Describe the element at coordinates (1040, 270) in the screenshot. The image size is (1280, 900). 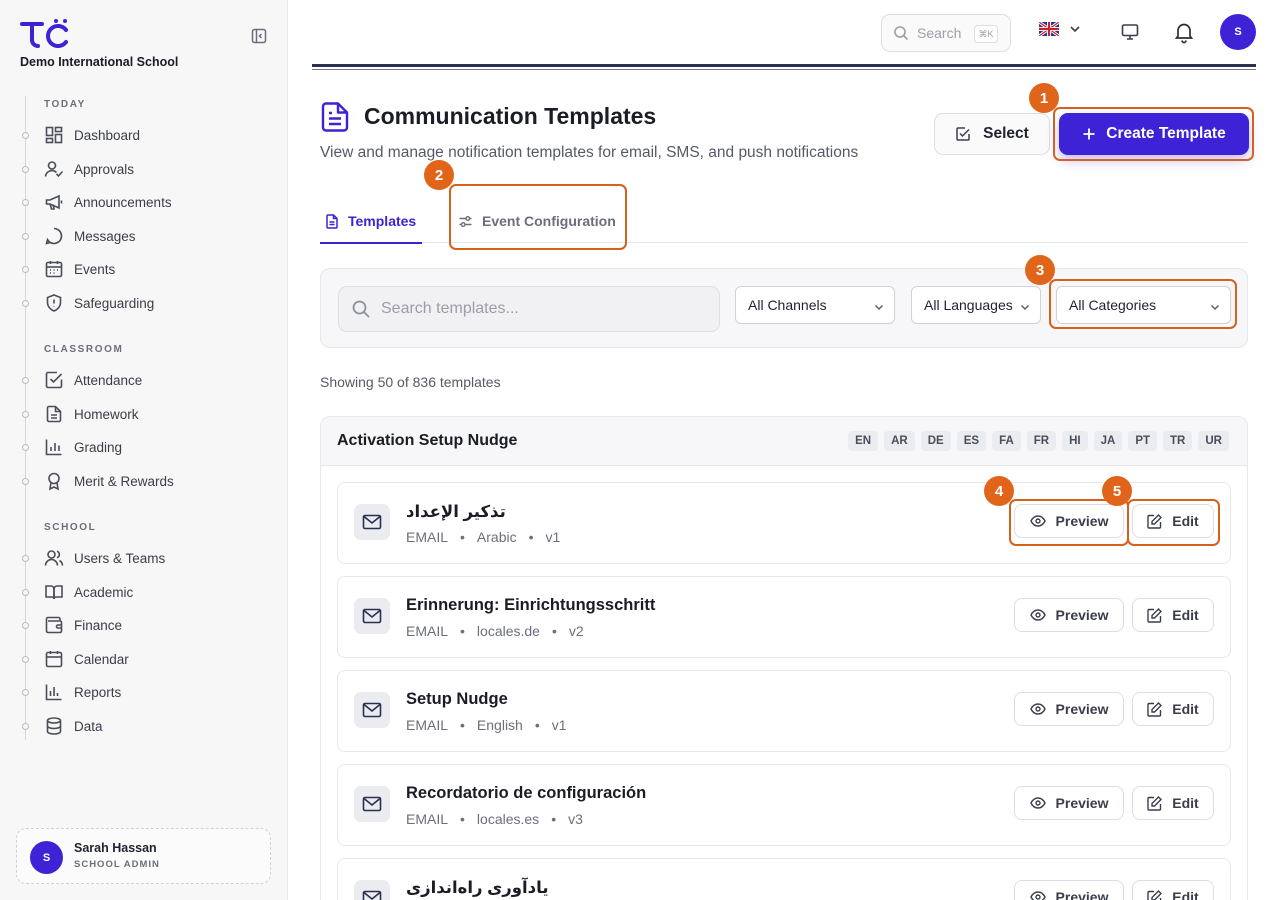
I see `annotation-marker: 3` at that location.